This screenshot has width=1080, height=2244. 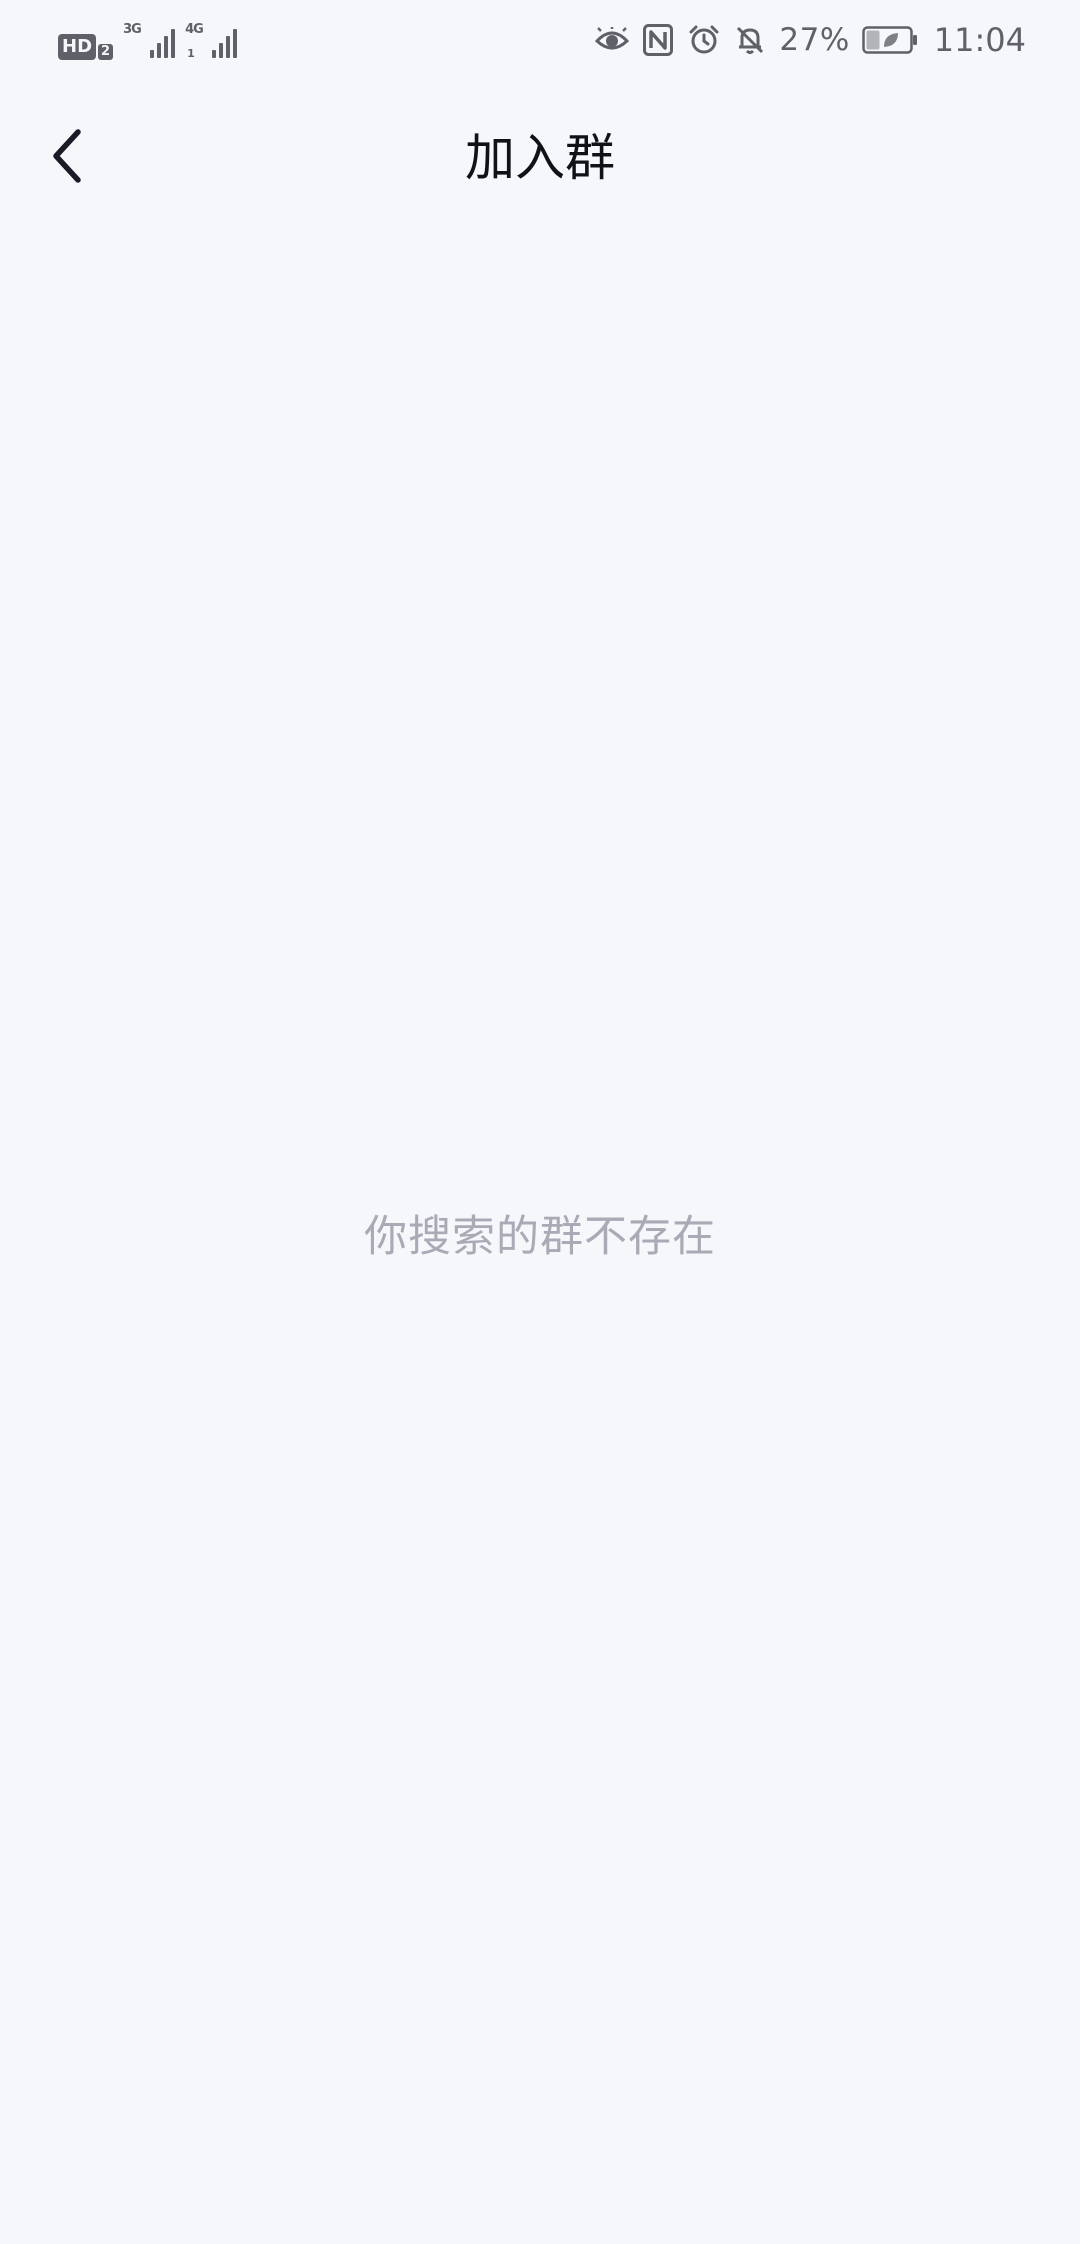 I want to click on bell-off-icon, so click(x=750, y=40).